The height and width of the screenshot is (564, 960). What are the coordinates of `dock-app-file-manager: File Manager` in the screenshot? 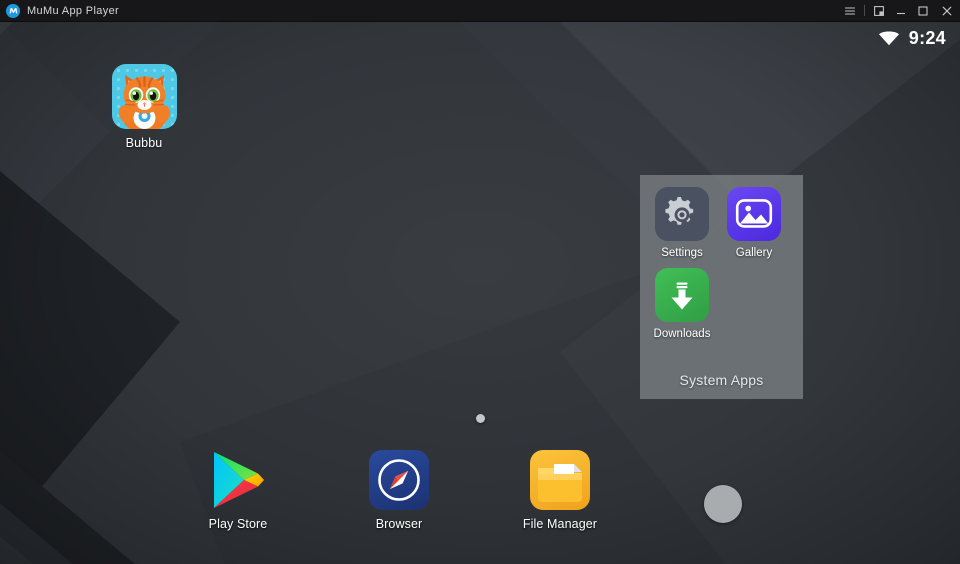 It's located at (560, 490).